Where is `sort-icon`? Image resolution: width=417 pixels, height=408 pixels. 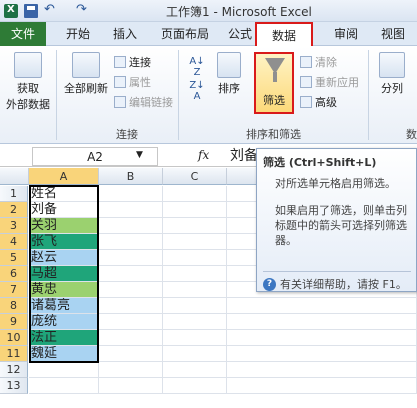 sort-icon is located at coordinates (229, 65).